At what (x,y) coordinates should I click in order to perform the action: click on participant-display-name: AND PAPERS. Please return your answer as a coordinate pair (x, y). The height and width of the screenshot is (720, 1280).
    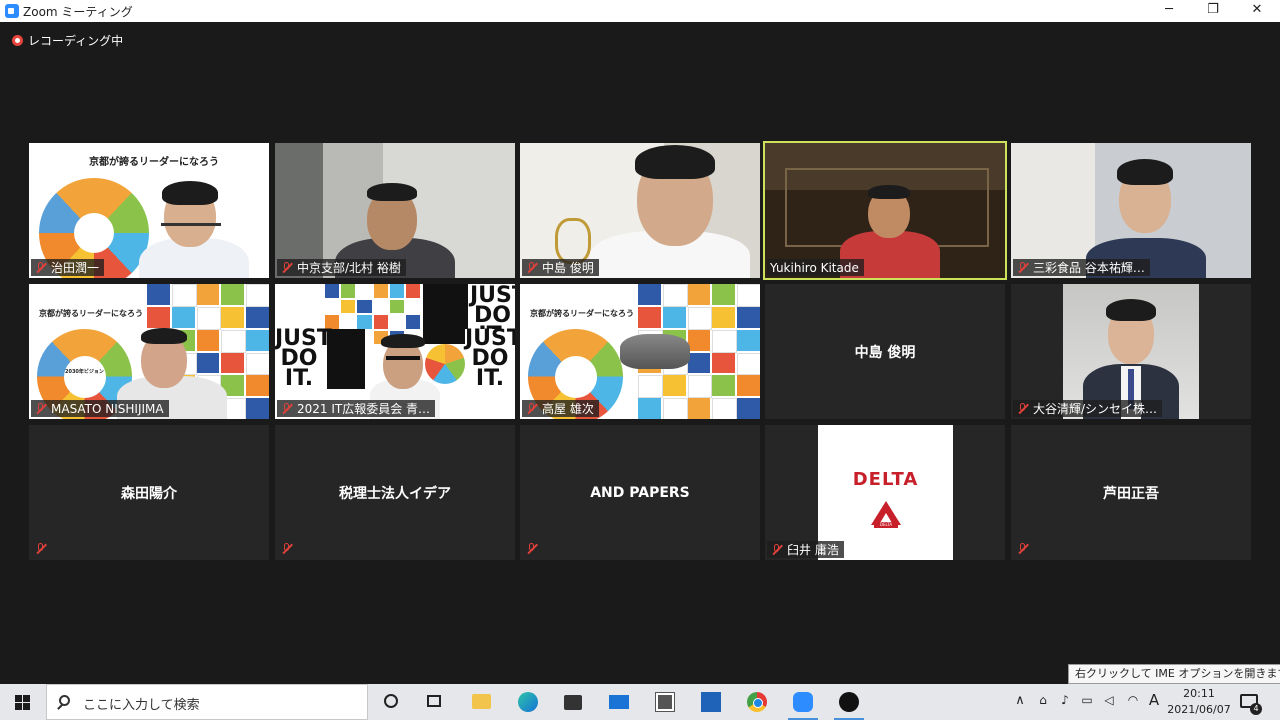
    Looking at the image, I should click on (640, 492).